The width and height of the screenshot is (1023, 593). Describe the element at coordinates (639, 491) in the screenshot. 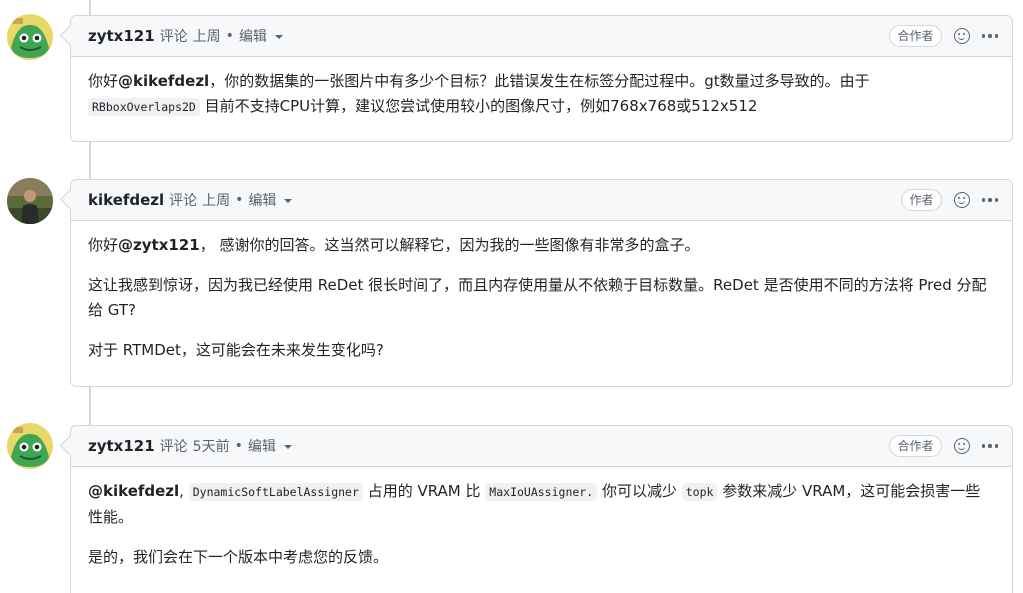

I see `body-text: 你可以减少` at that location.